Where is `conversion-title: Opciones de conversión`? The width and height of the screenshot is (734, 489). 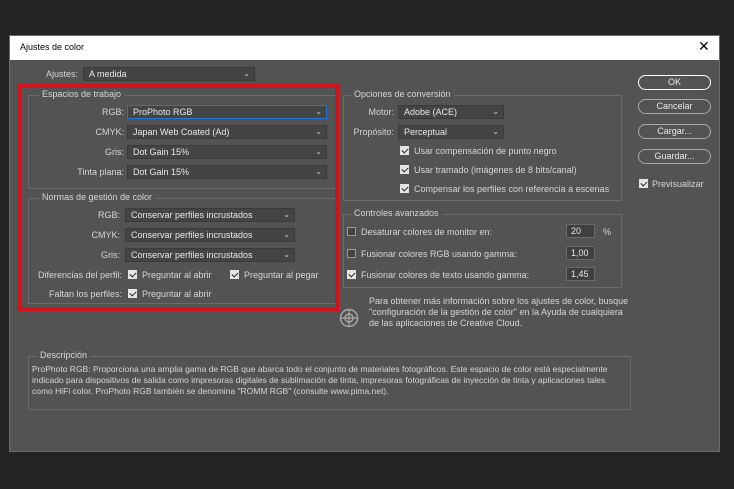 conversion-title: Opciones de conversión is located at coordinates (402, 94).